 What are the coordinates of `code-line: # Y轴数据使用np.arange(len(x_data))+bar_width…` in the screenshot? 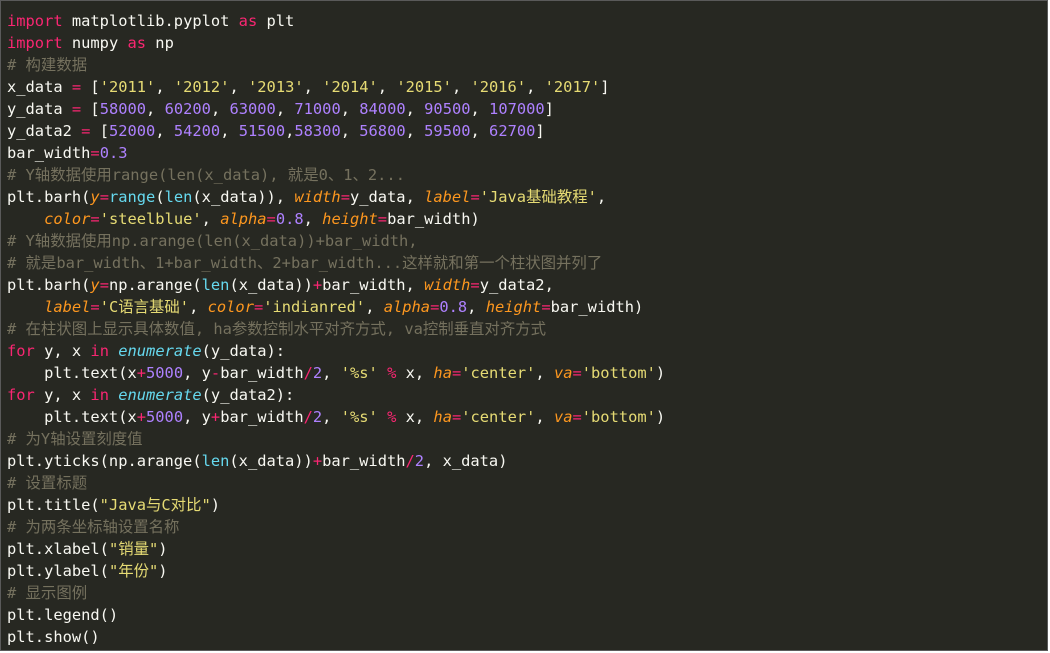 It's located at (336, 241).